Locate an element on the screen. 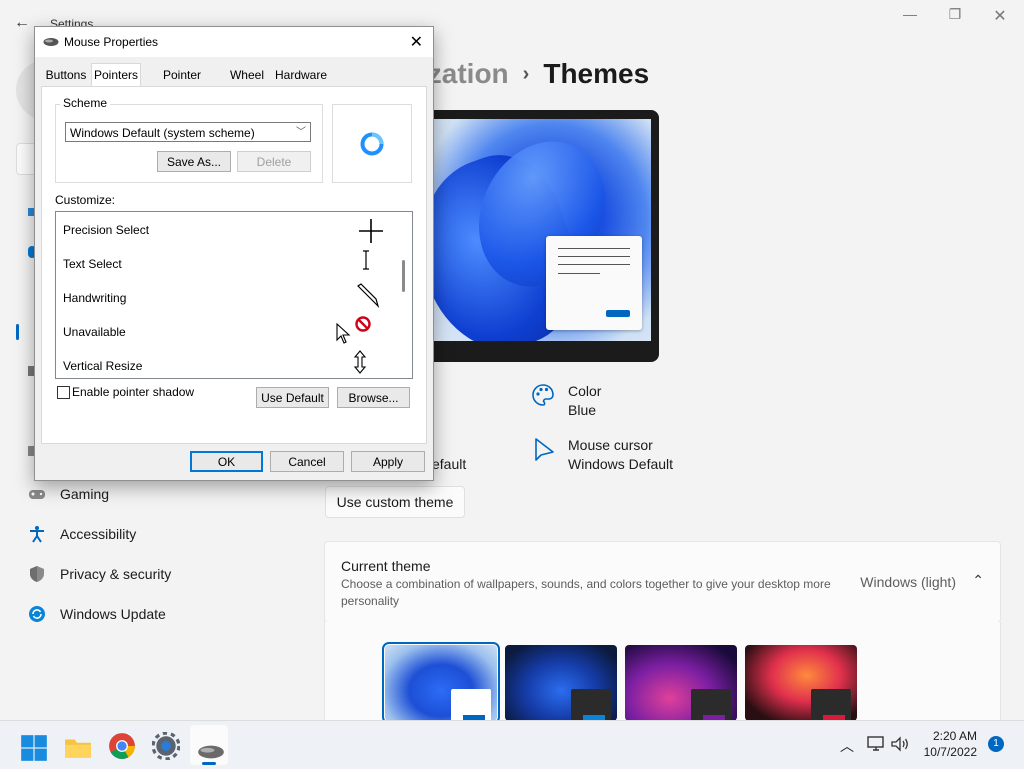  chevron-up-icon: ︿ is located at coordinates (847, 746).